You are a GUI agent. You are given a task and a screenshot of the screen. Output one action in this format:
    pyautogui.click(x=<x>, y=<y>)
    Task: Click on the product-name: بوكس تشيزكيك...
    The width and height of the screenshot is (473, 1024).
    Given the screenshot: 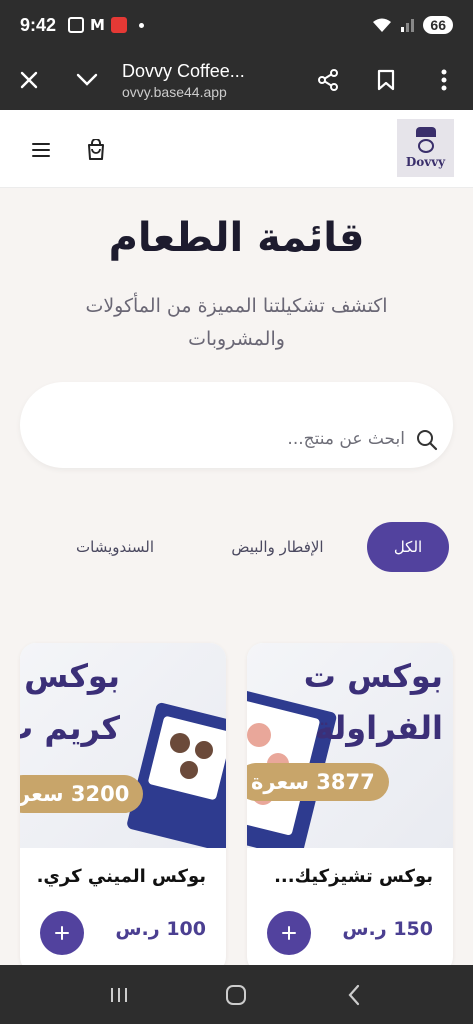 What is the action you would take?
    pyautogui.click(x=348, y=876)
    